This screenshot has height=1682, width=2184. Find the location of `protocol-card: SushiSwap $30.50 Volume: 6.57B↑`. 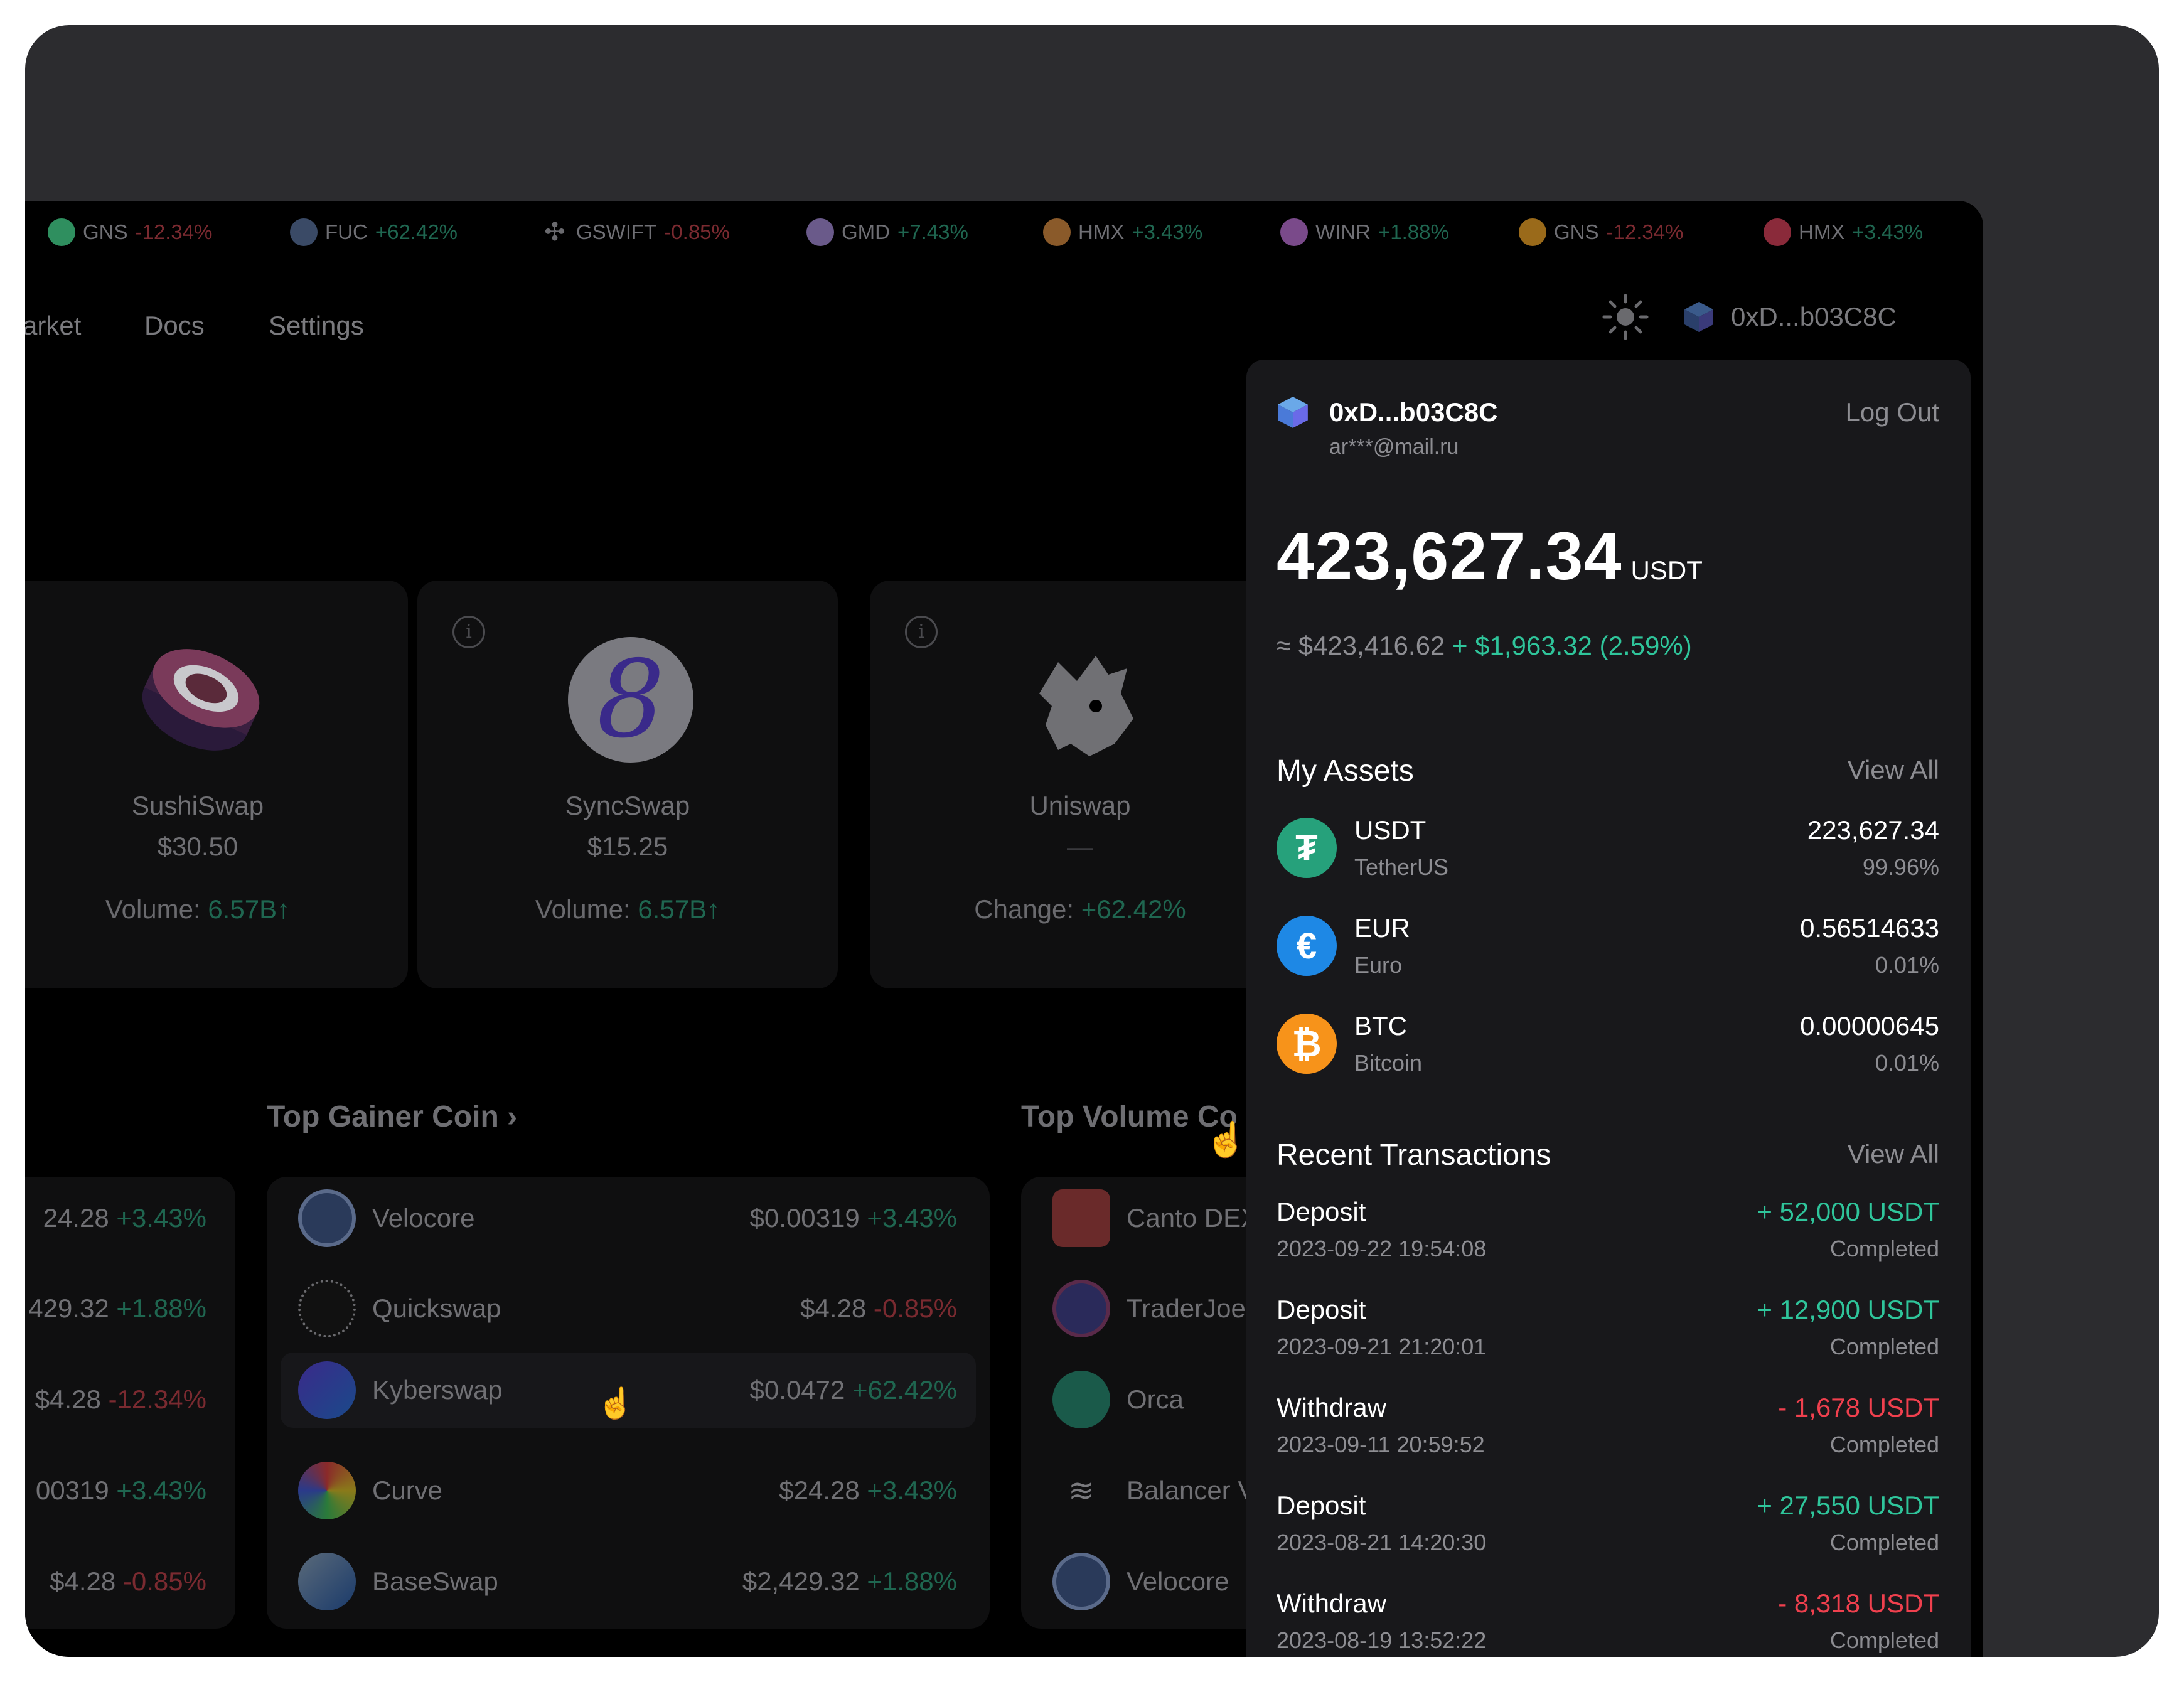

protocol-card: SushiSwap $30.50 Volume: 6.57B↑ is located at coordinates (216, 784).